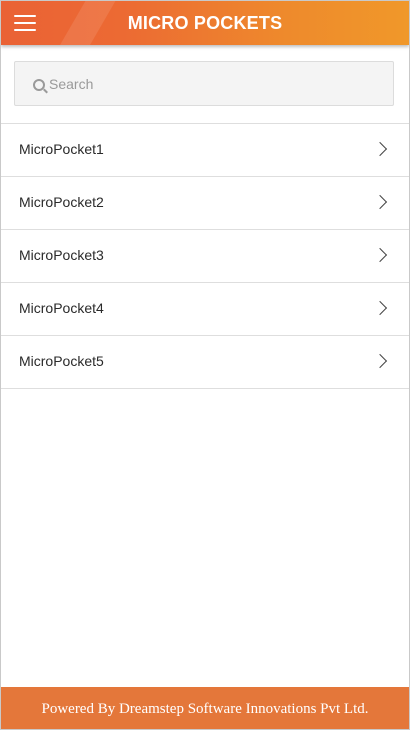 This screenshot has height=730, width=410. Describe the element at coordinates (205, 362) in the screenshot. I see `list-item: MicroPocket5` at that location.